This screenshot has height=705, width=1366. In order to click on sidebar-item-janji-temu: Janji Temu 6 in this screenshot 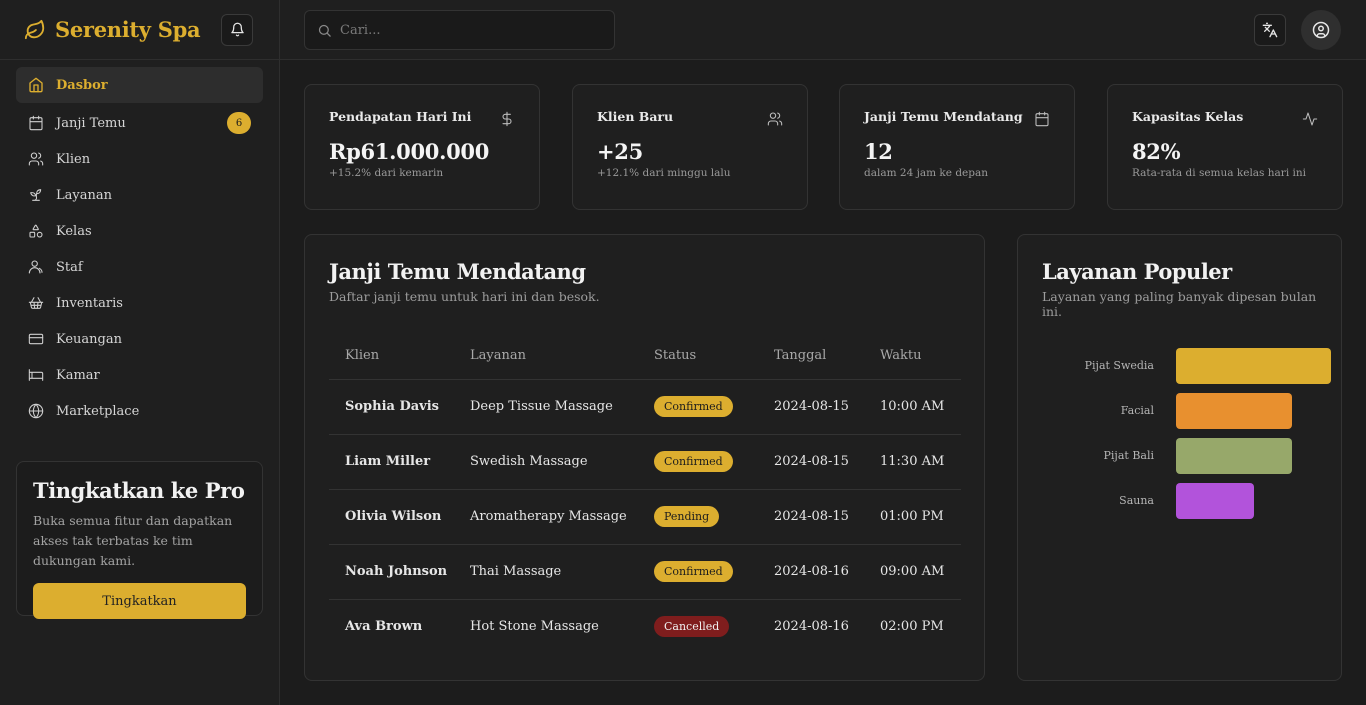, I will do `click(139, 123)`.